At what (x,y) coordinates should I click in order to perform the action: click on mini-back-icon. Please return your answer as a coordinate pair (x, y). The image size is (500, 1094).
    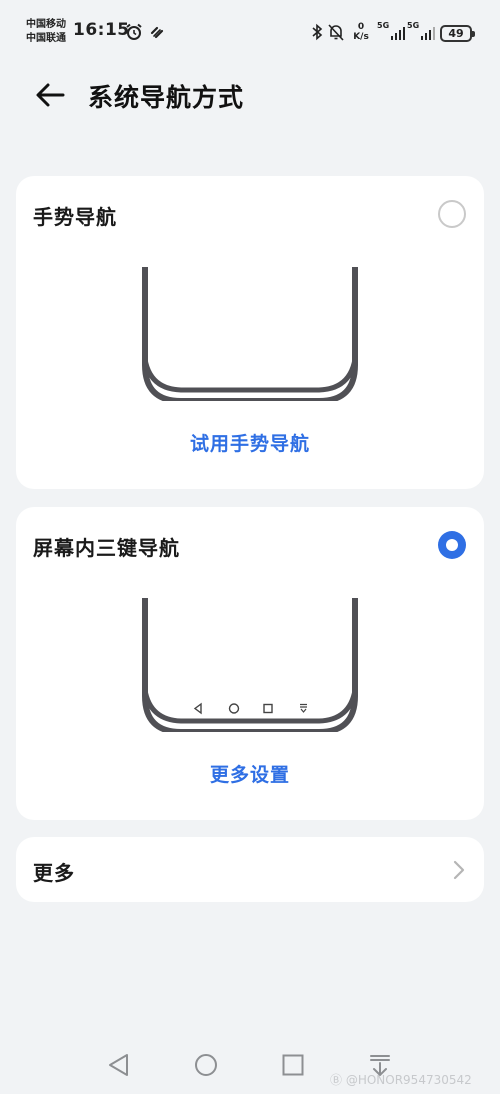
    Looking at the image, I should click on (197, 708).